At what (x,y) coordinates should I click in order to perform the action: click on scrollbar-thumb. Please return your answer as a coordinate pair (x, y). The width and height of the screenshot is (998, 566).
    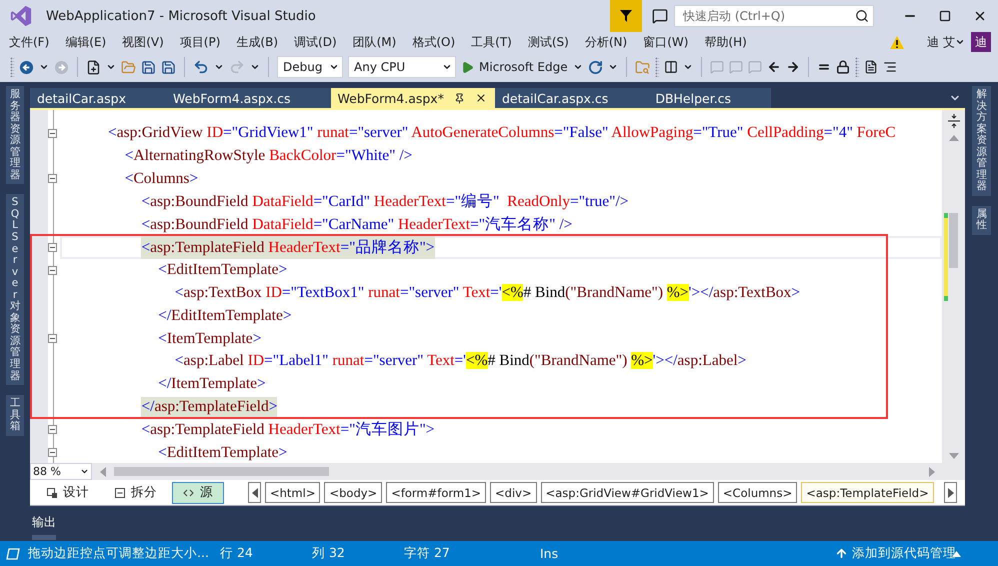
    Looking at the image, I should click on (953, 240).